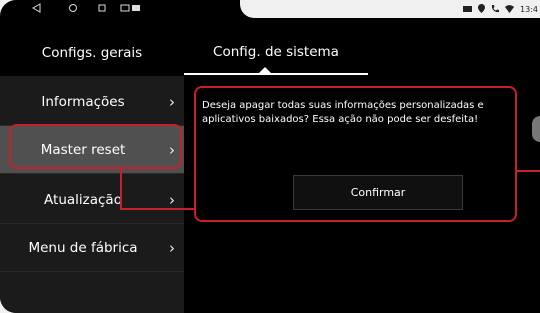 The height and width of the screenshot is (313, 540). Describe the element at coordinates (125, 9) in the screenshot. I see `cast-icon` at that location.